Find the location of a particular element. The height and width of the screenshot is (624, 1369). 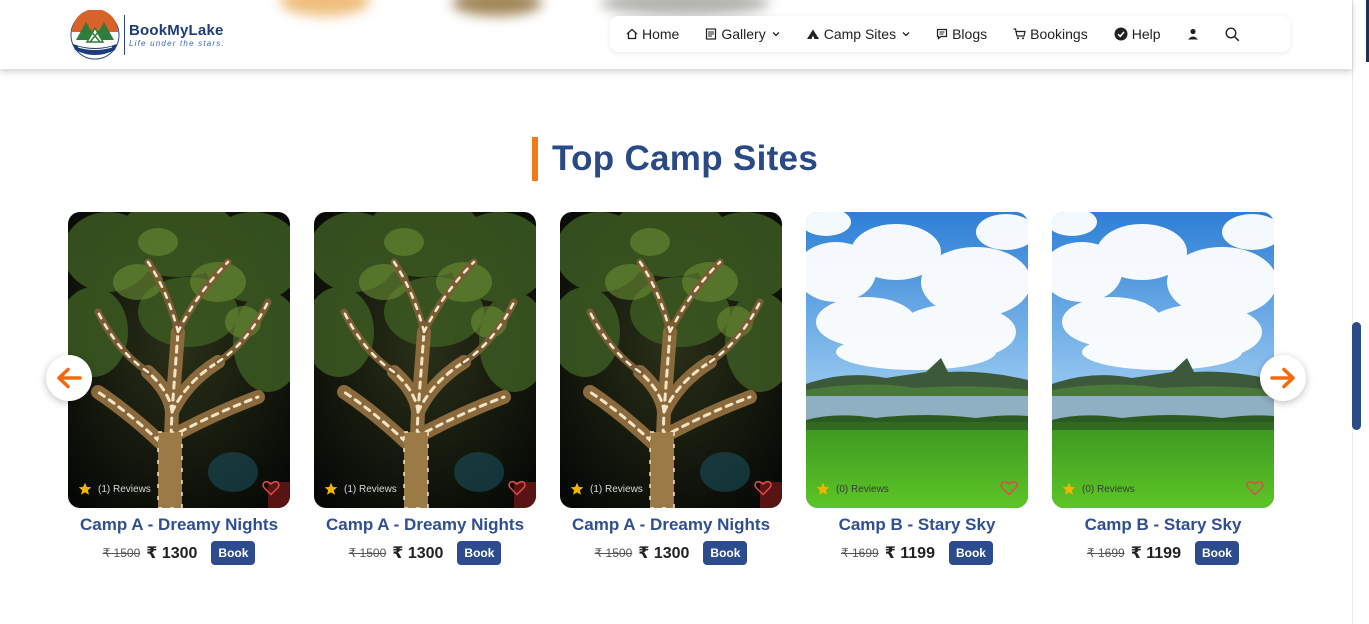

nav-bookings-label: Bookings is located at coordinates (1059, 34).